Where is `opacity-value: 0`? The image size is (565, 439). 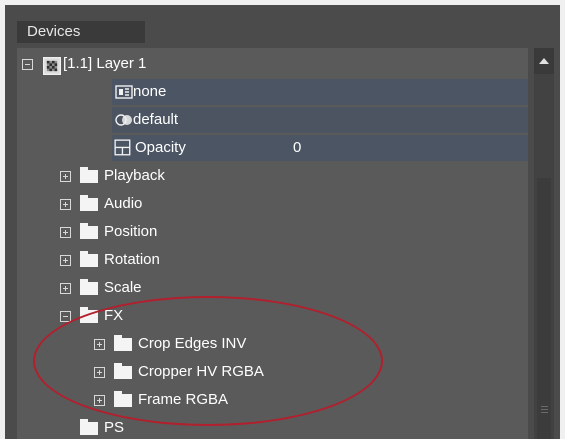 opacity-value: 0 is located at coordinates (297, 148).